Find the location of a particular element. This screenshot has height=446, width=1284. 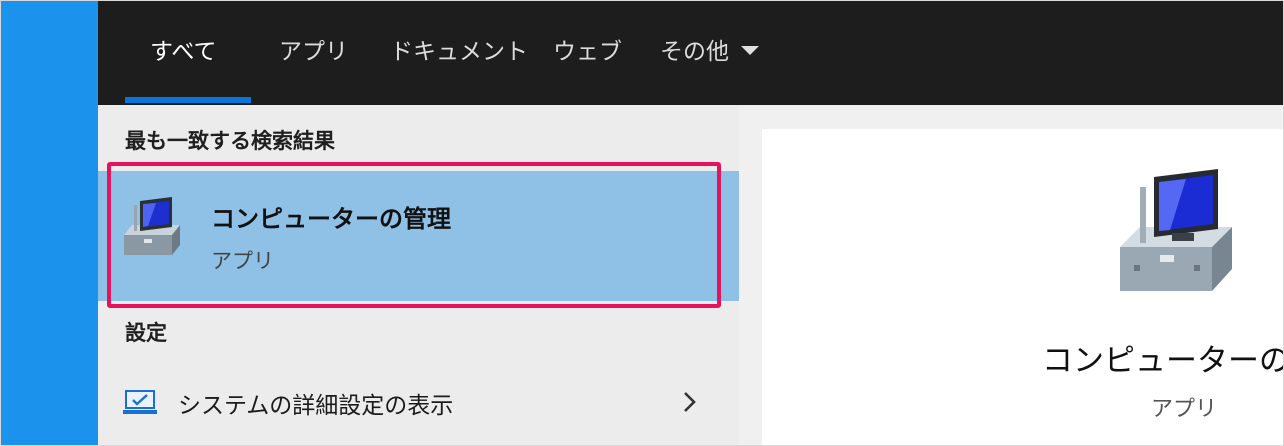

tab-more: その他 is located at coordinates (709, 52).